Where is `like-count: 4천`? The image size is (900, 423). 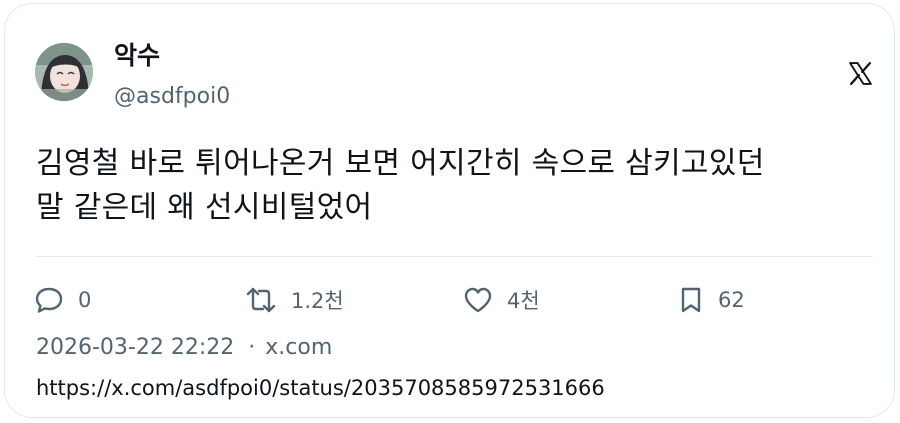 like-count: 4천 is located at coordinates (523, 301).